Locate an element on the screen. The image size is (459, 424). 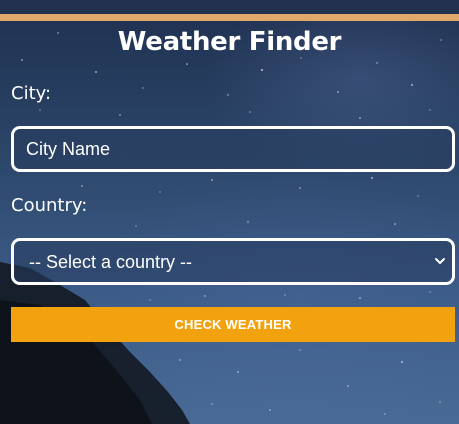
chevron-down-icon is located at coordinates (440, 261).